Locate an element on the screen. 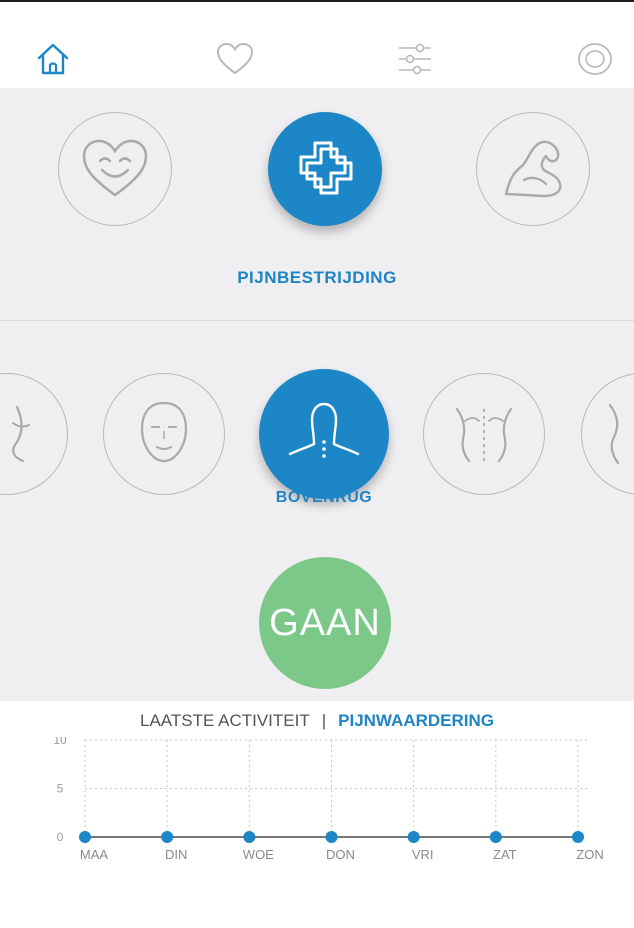 This screenshot has height=928, width=634. body-area-head-button is located at coordinates (164, 434).